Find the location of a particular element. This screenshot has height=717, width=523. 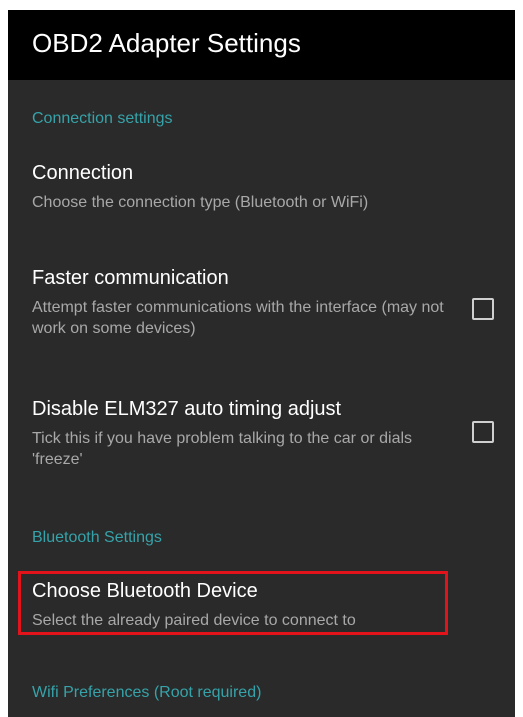

page-title: OBD2 Adapter Settings is located at coordinates (166, 43).